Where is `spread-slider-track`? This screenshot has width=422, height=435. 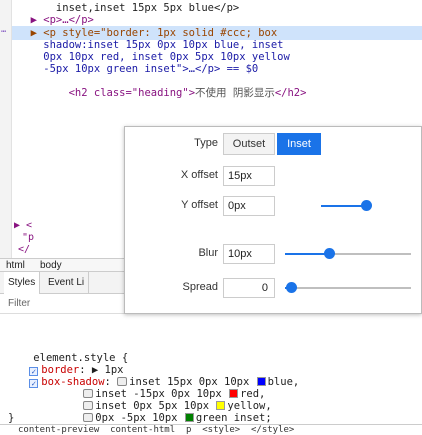
spread-slider-track is located at coordinates (351, 288).